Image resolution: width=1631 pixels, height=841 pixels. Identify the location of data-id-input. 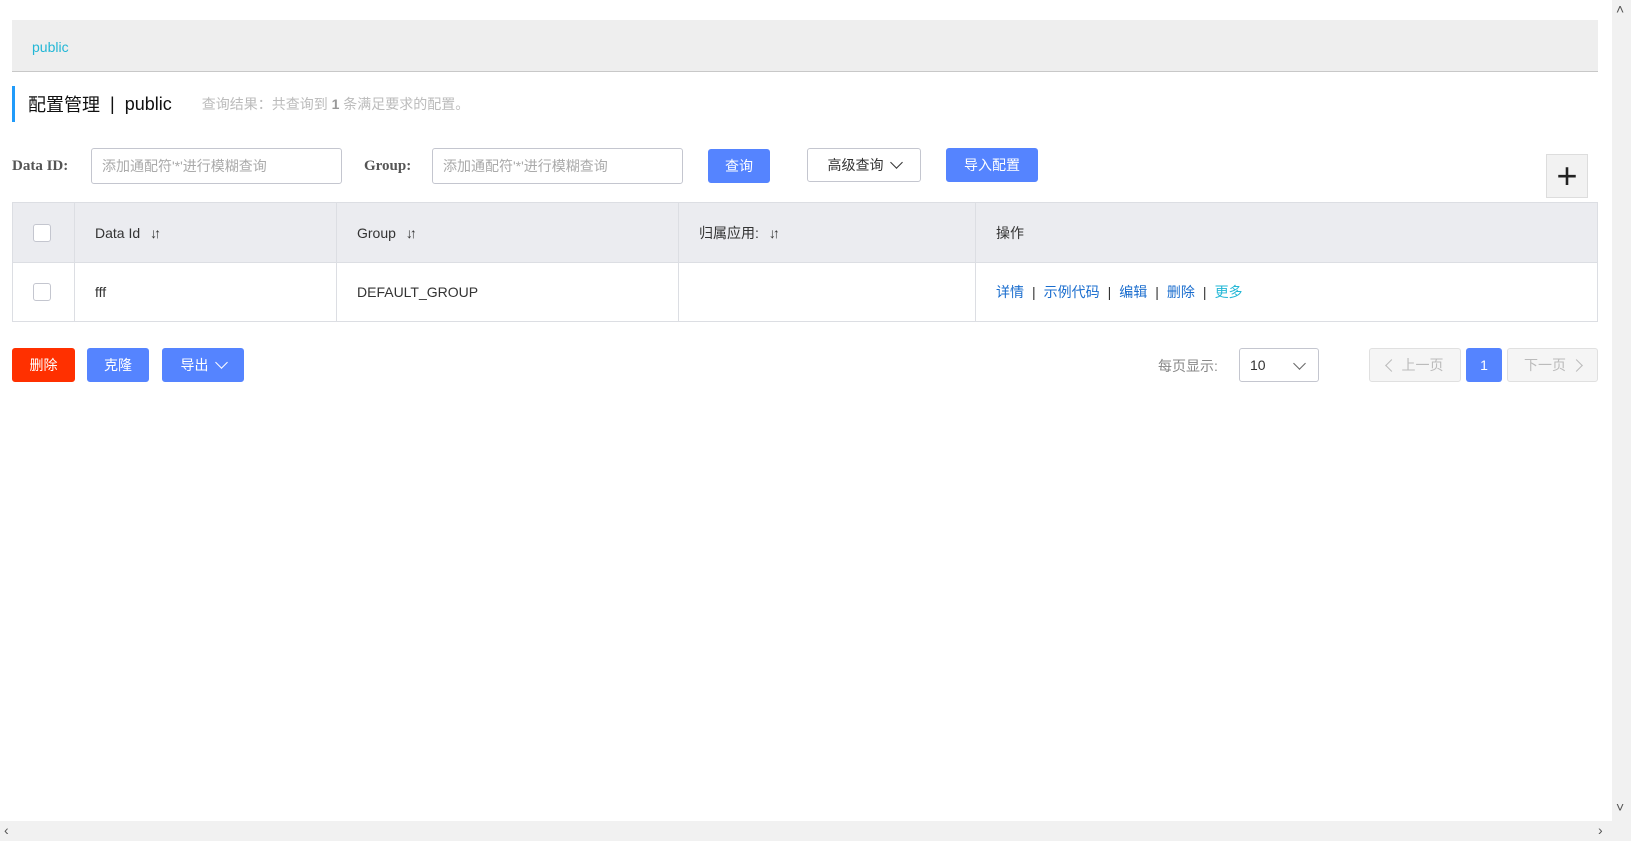
(216, 166).